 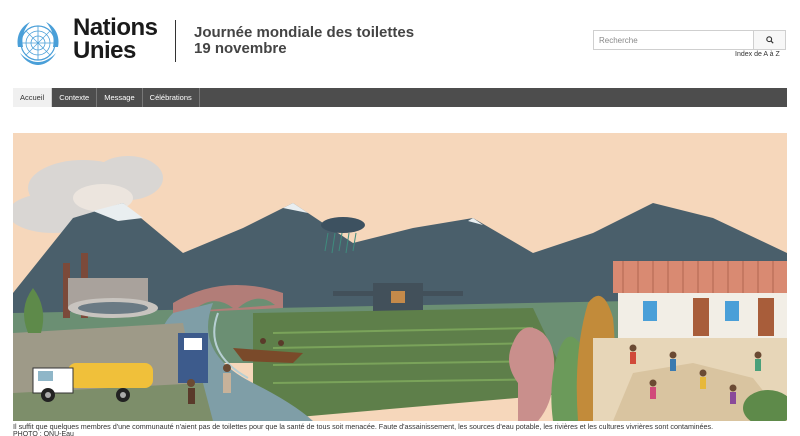 I want to click on site-title-line2: 19 novembre, so click(x=240, y=48).